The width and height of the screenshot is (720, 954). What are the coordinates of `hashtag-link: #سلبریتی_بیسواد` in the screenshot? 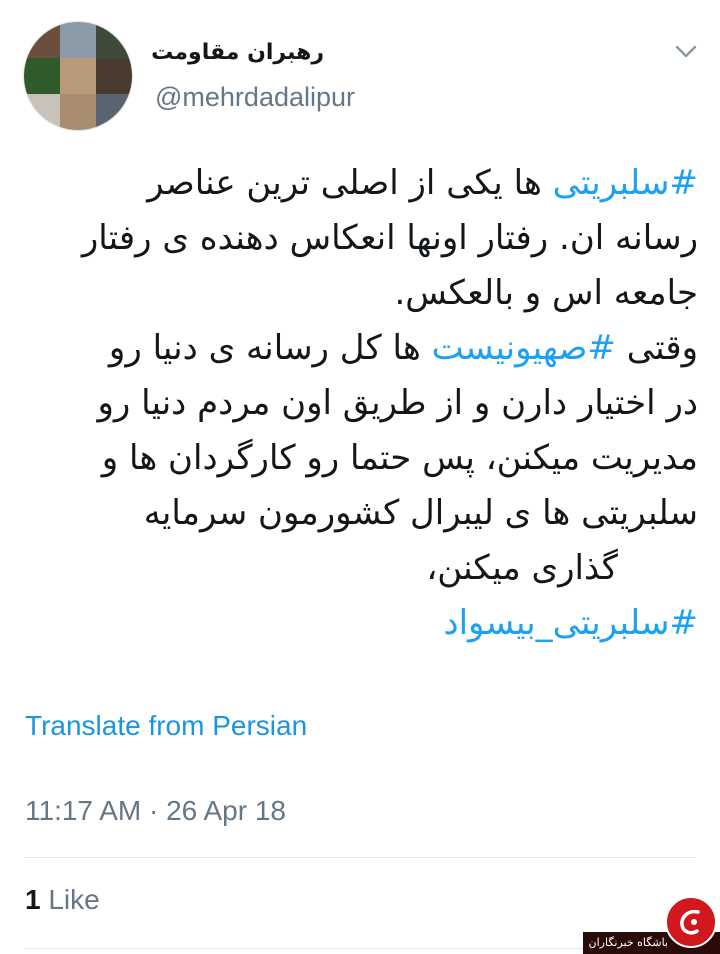 It's located at (570, 623).